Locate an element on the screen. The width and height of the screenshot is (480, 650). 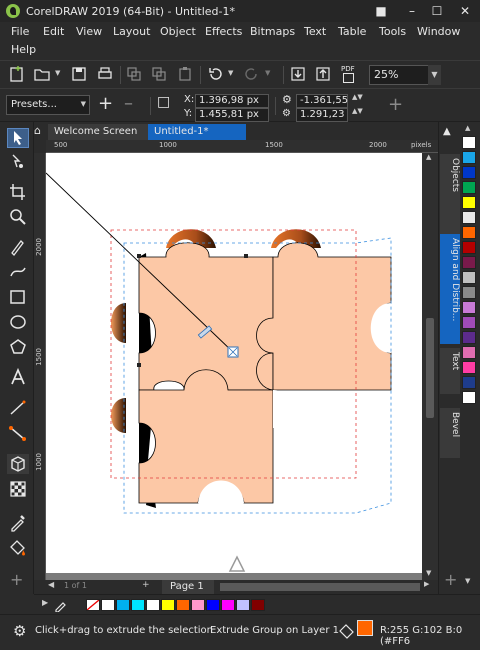
shape-tool-icon is located at coordinates (18, 162).